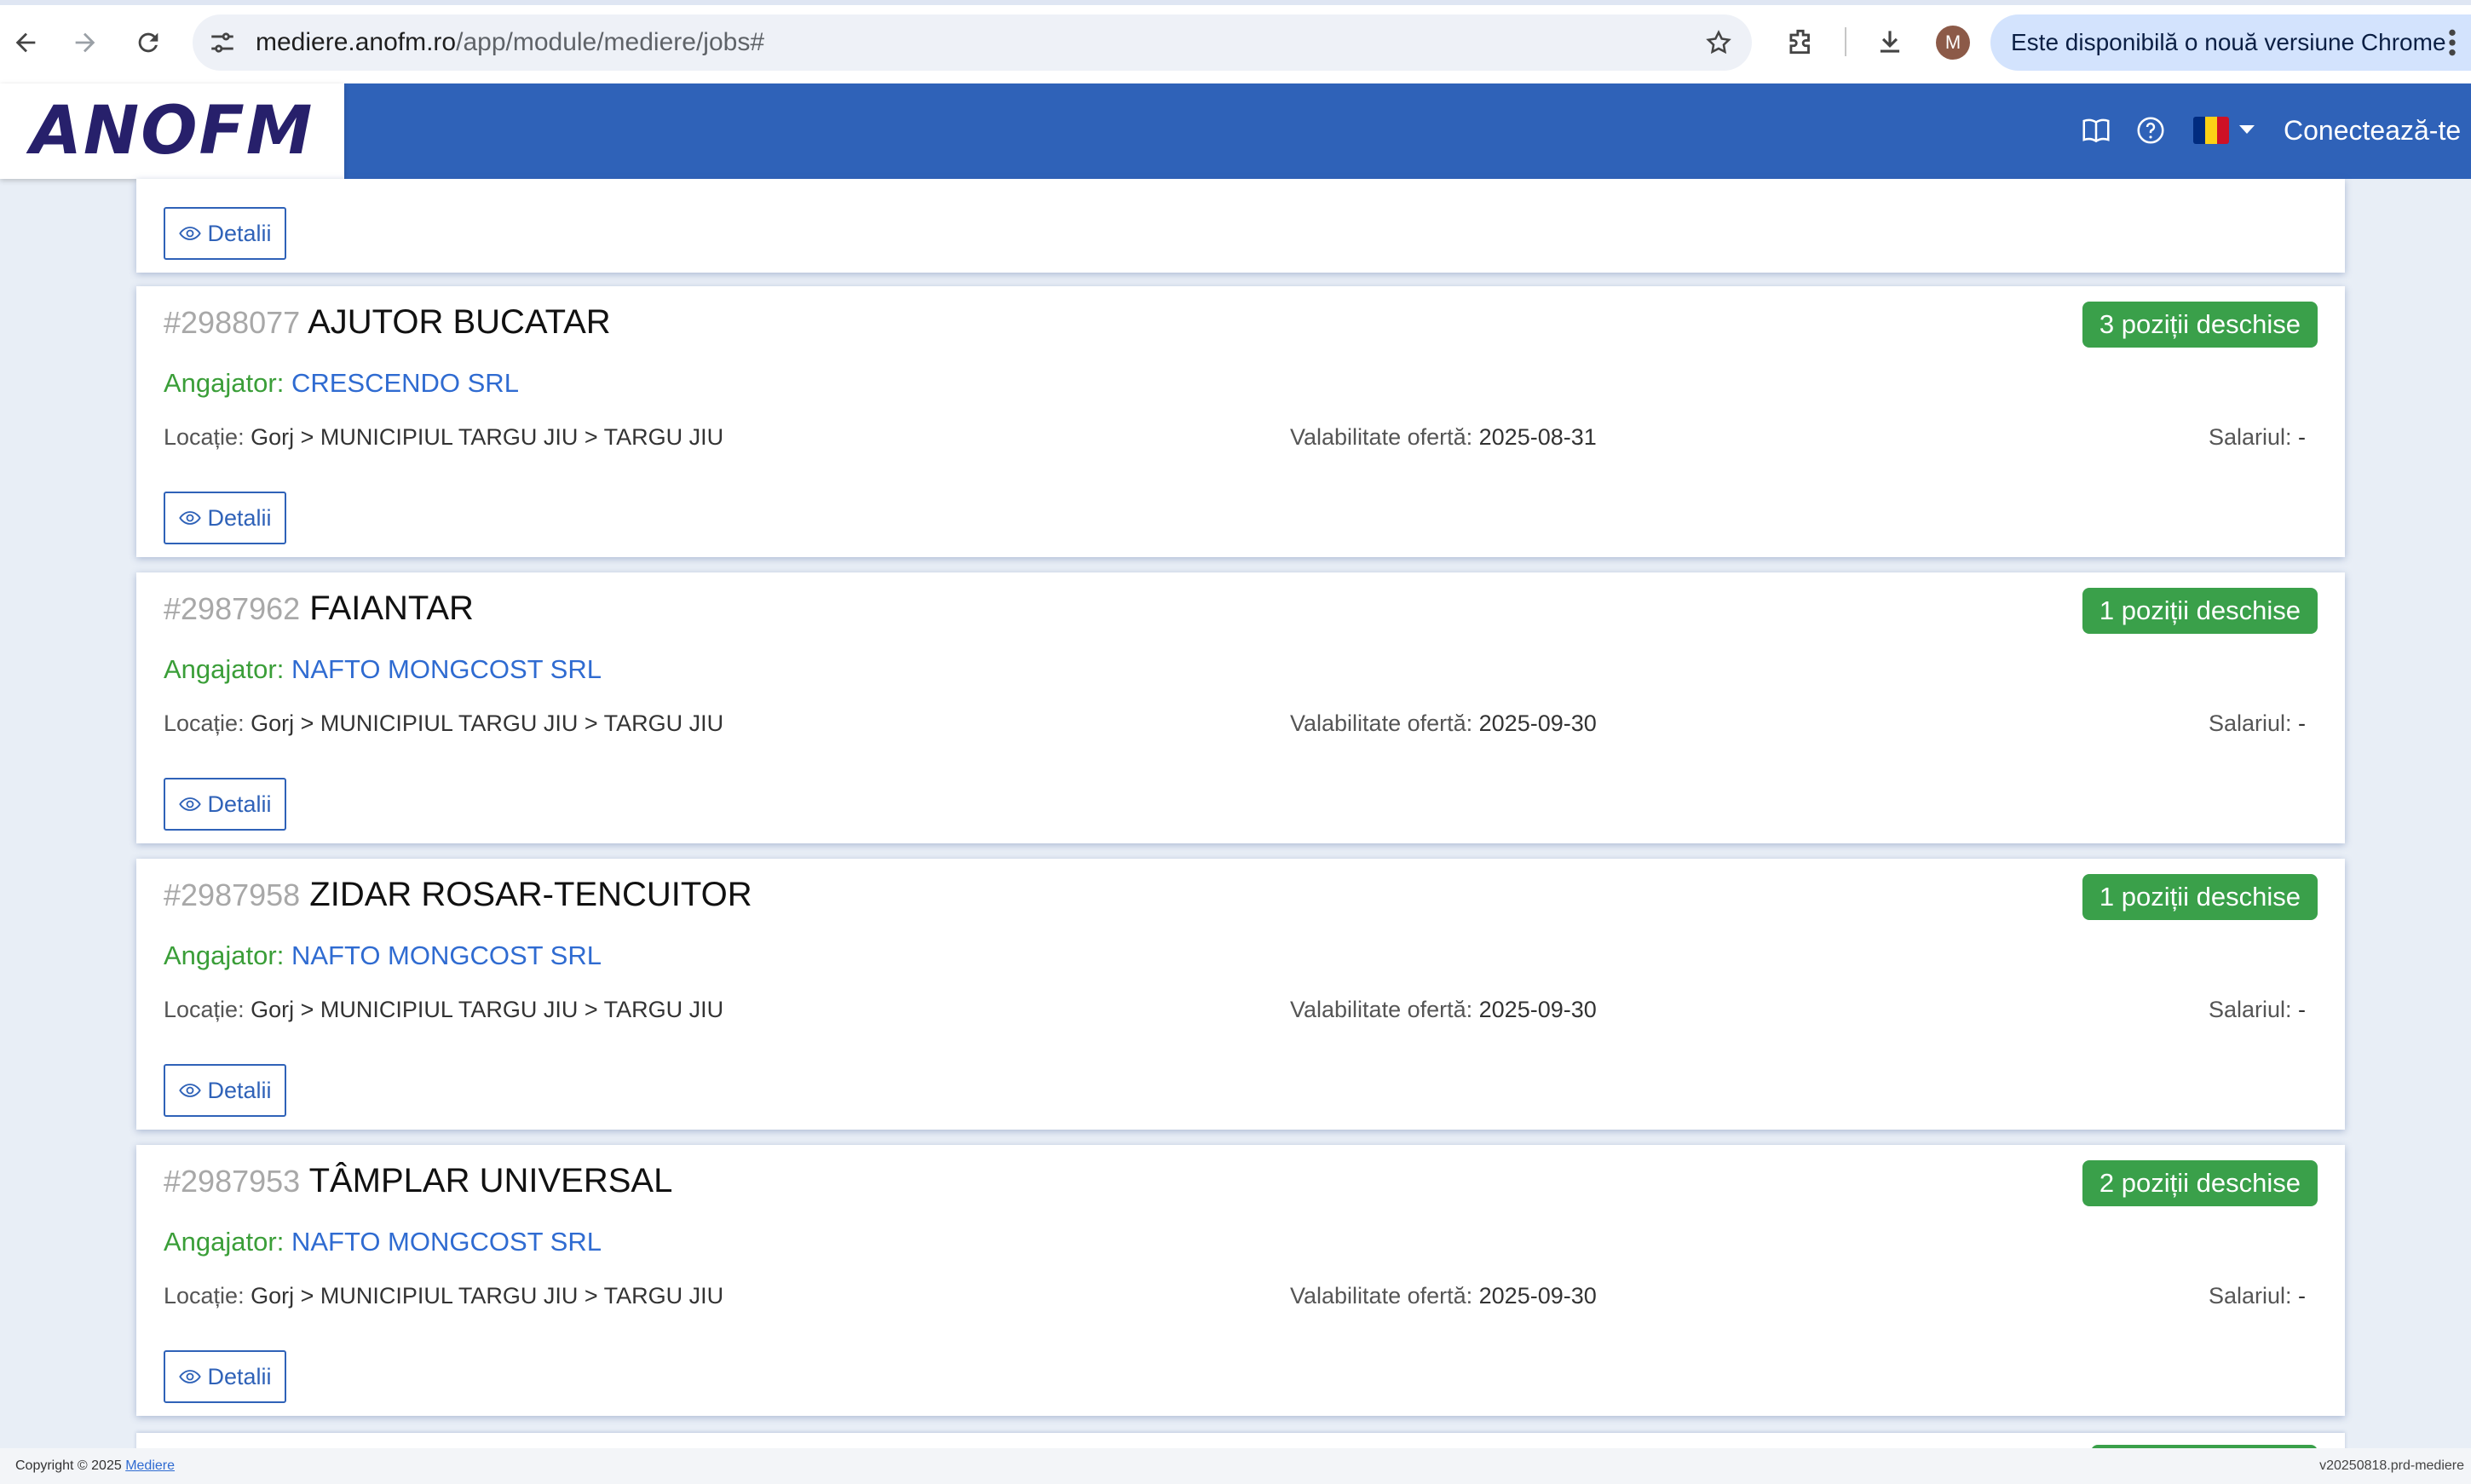  I want to click on job-id: #2988077, so click(233, 322).